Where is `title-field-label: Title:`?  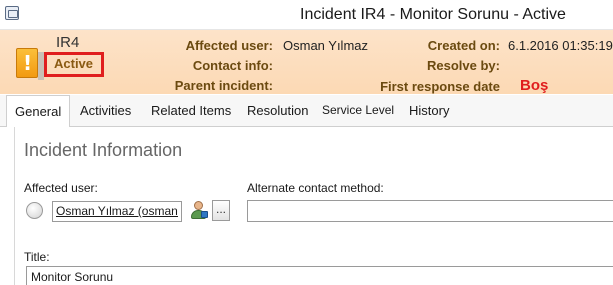
title-field-label: Title: is located at coordinates (37, 257).